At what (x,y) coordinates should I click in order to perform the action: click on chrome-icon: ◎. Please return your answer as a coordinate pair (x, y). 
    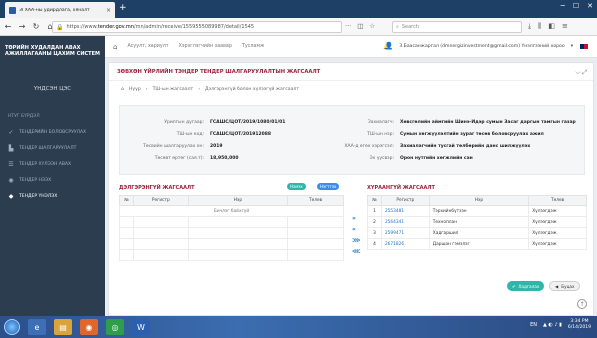
    Looking at the image, I should click on (115, 327).